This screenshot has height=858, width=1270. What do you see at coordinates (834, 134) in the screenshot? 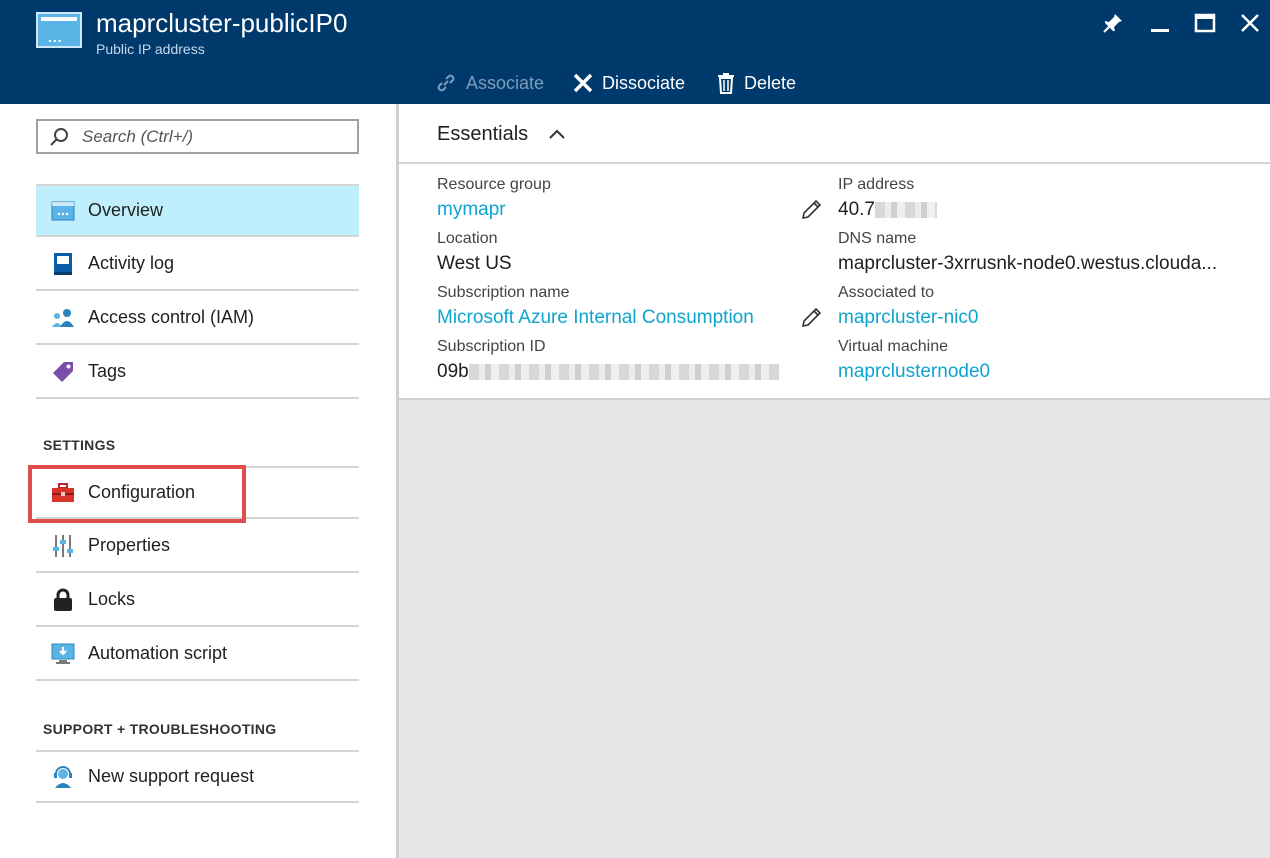
I see `essentials-header: Essentials` at bounding box center [834, 134].